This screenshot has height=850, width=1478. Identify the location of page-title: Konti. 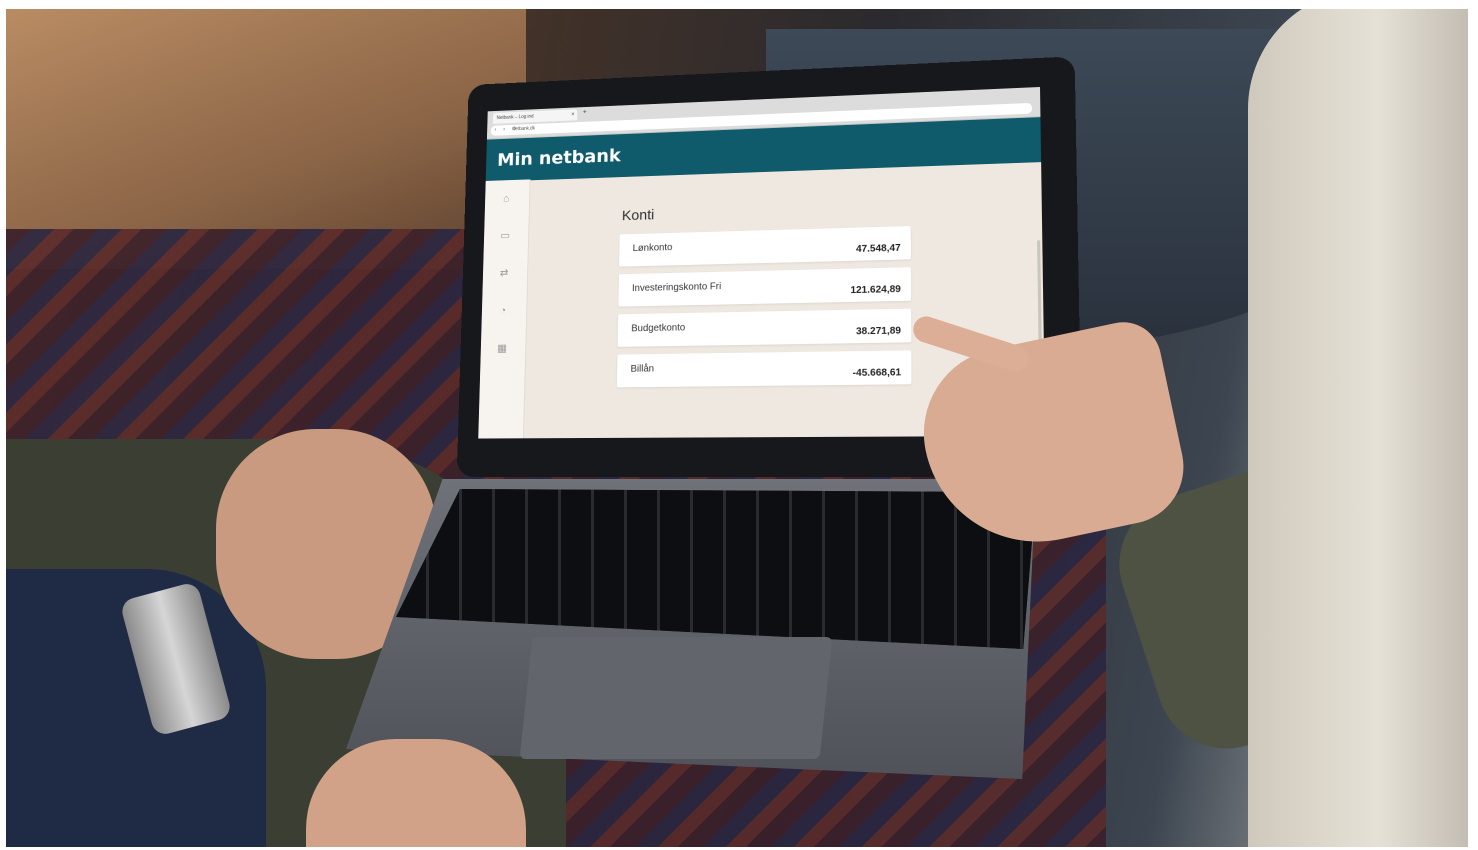
(638, 215).